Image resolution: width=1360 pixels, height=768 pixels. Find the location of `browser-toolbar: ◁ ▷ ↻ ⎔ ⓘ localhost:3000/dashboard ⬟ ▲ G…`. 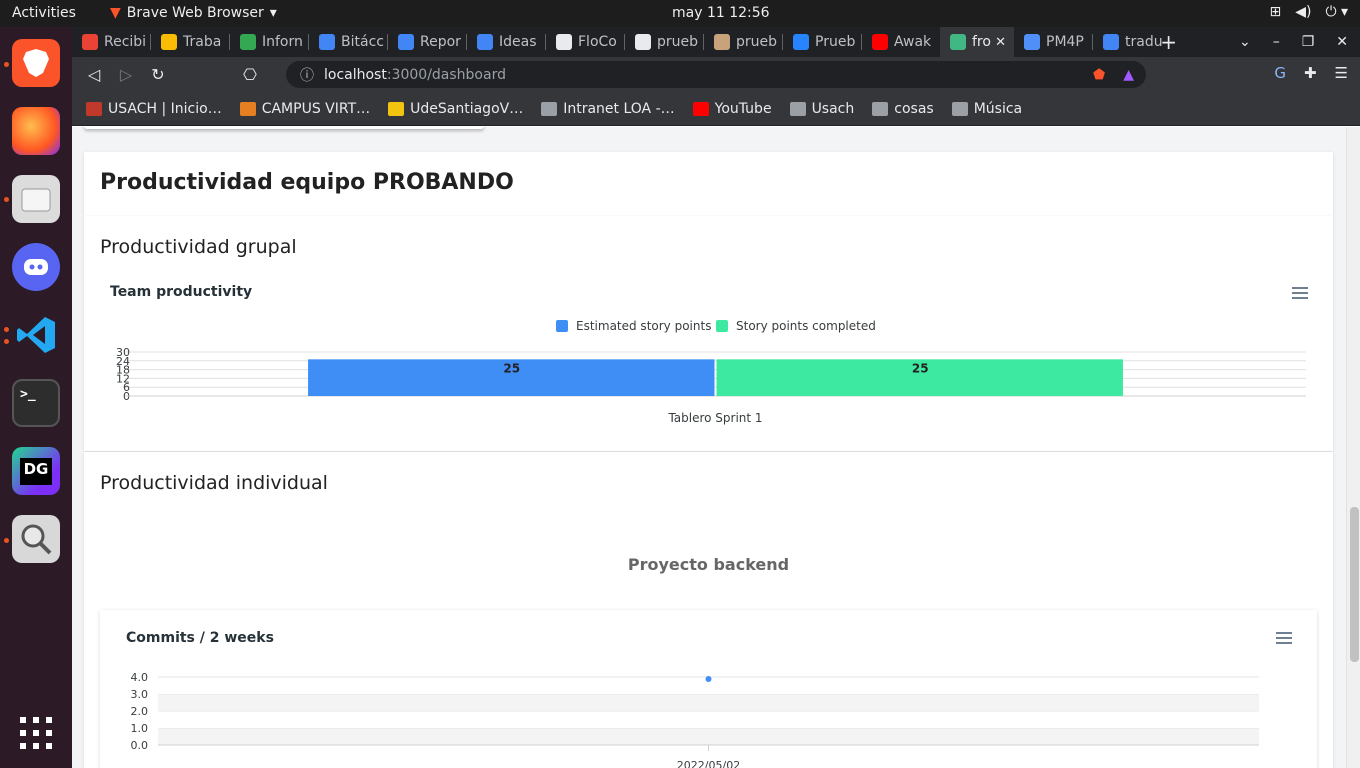

browser-toolbar: ◁ ▷ ↻ ⎔ ⓘ localhost:3000/dashboard ⬟ ▲ G… is located at coordinates (716, 74).